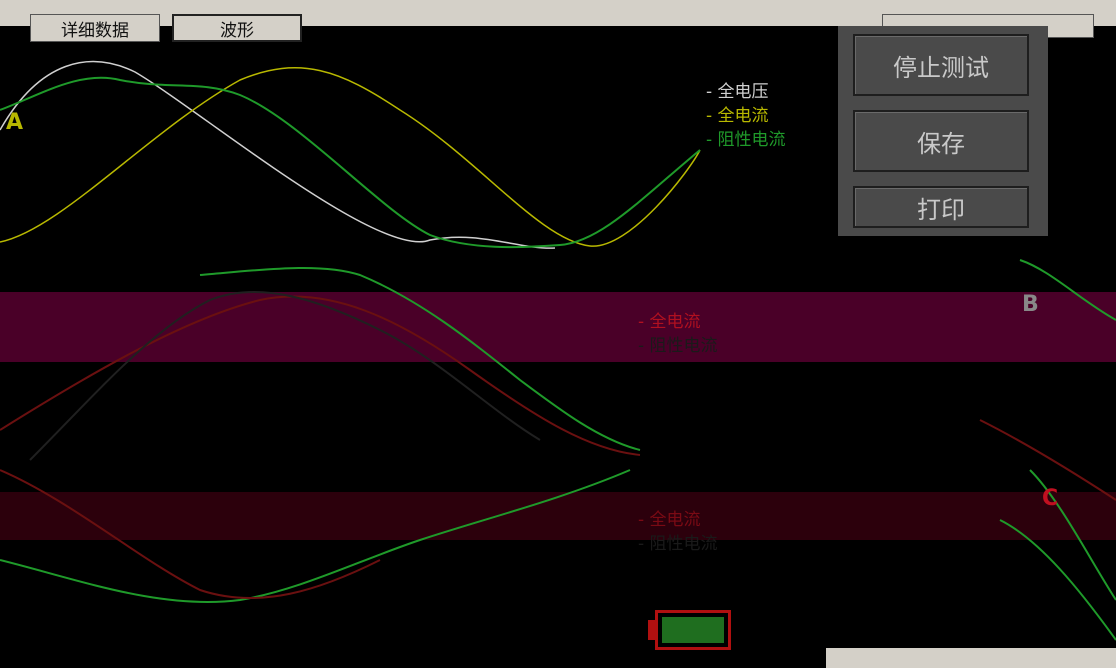 The height and width of the screenshot is (668, 1116). What do you see at coordinates (1057, 450) in the screenshot?
I see `right-wave` at bounding box center [1057, 450].